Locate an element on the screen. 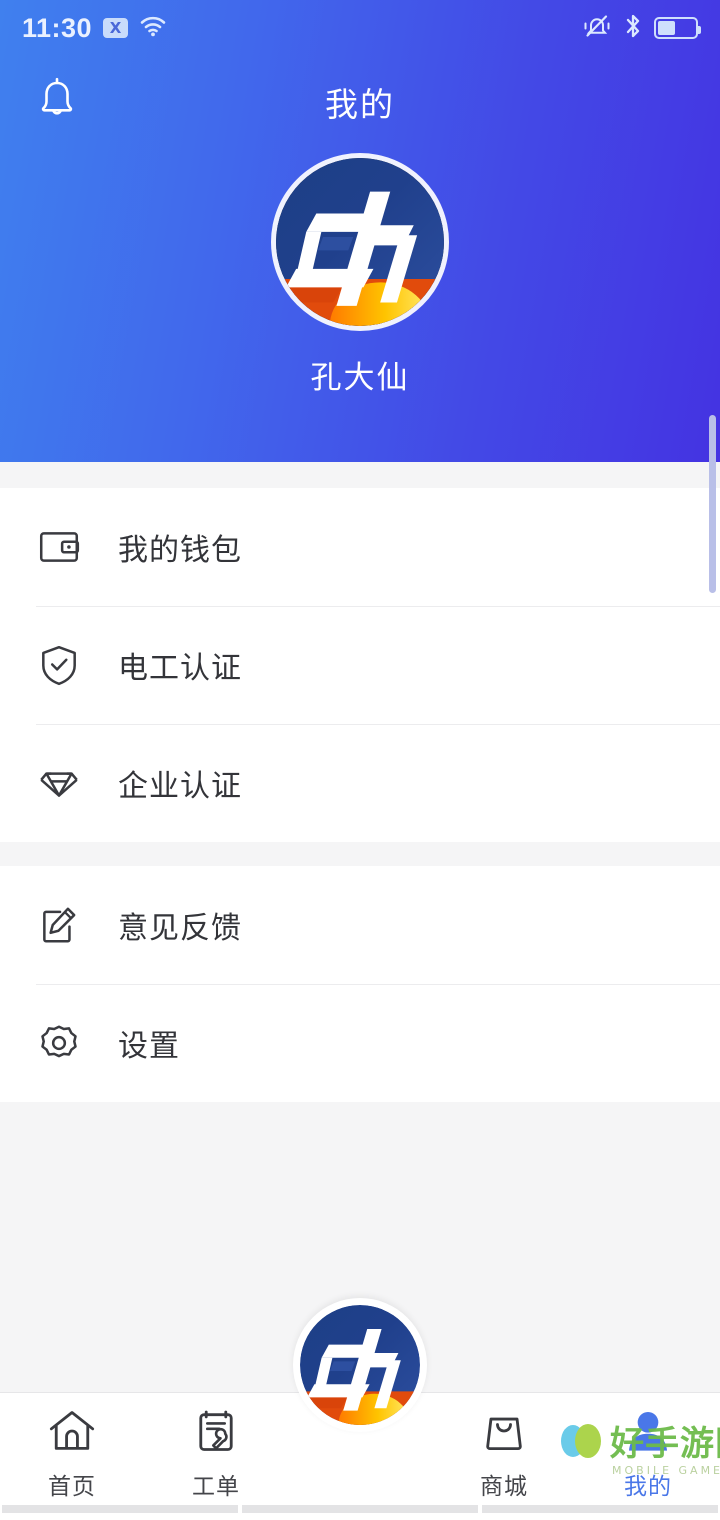  menu-item-label: 设置 is located at coordinates (149, 1046).